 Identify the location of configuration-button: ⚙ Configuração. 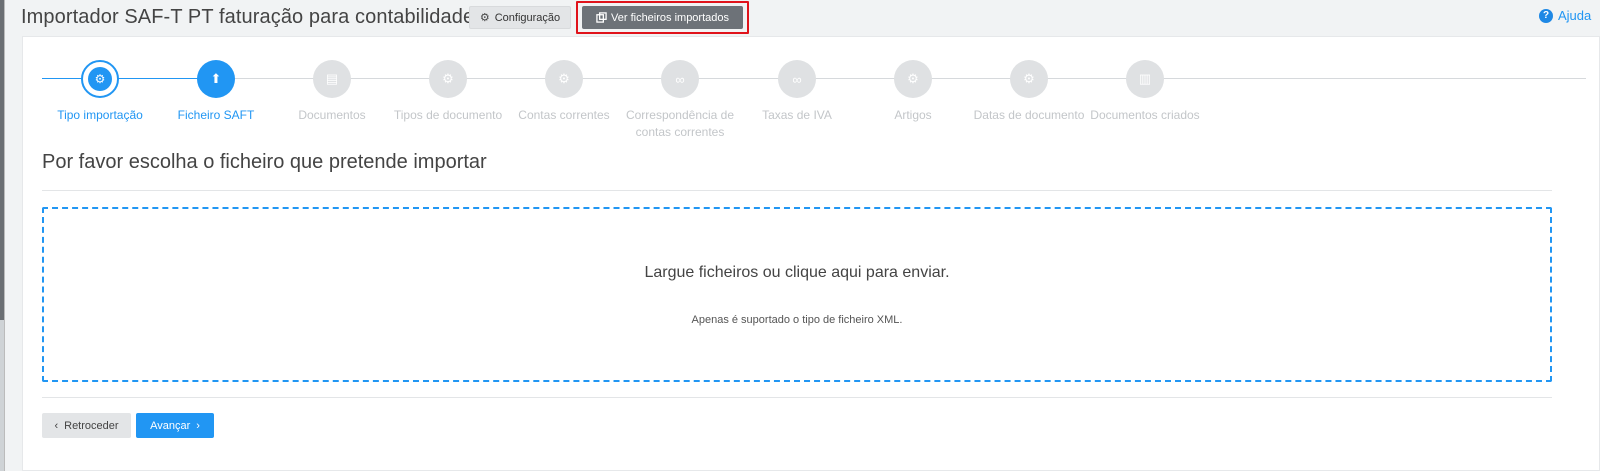
(520, 17).